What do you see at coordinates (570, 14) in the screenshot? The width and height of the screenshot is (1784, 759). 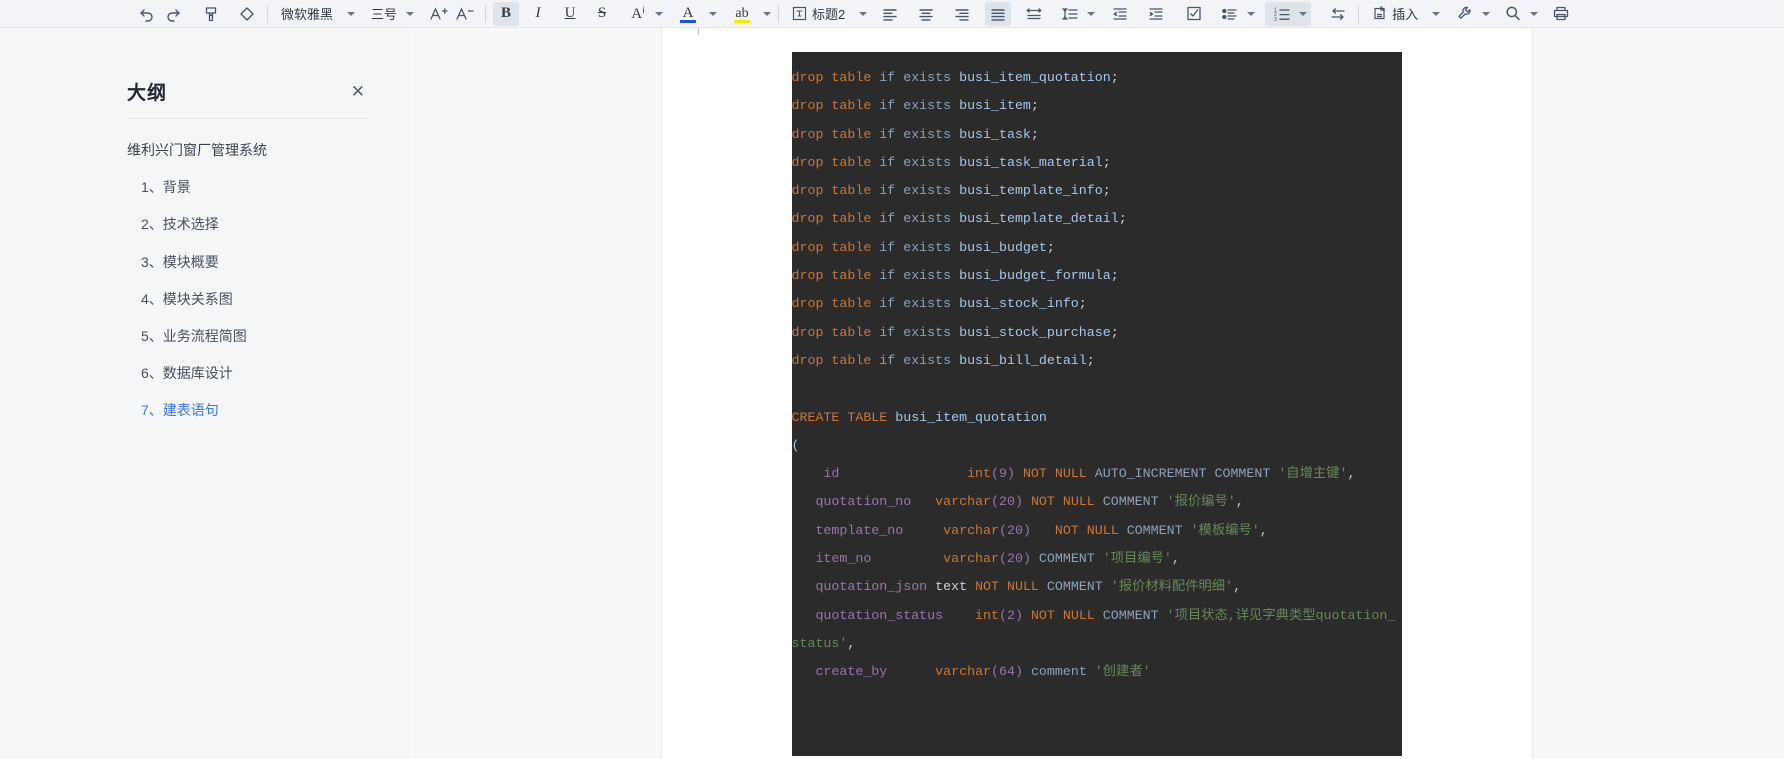 I see `underline-button: U` at bounding box center [570, 14].